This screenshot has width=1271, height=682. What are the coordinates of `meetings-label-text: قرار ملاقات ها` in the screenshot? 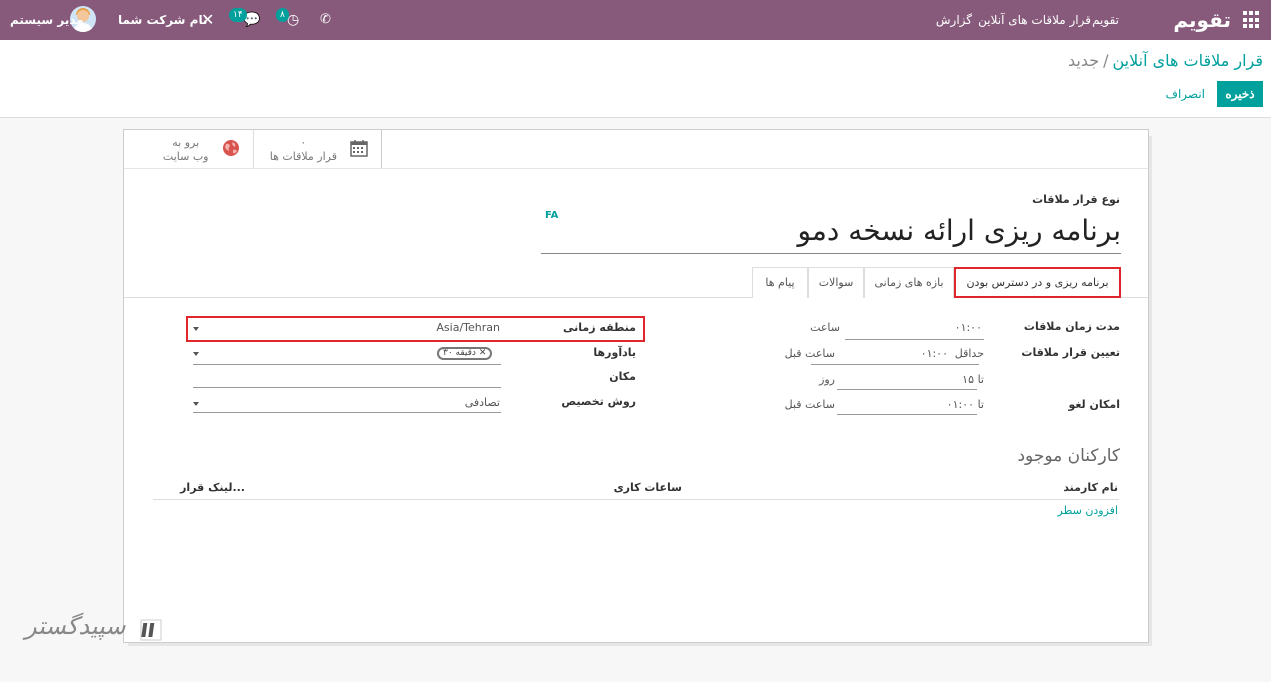 It's located at (303, 156).